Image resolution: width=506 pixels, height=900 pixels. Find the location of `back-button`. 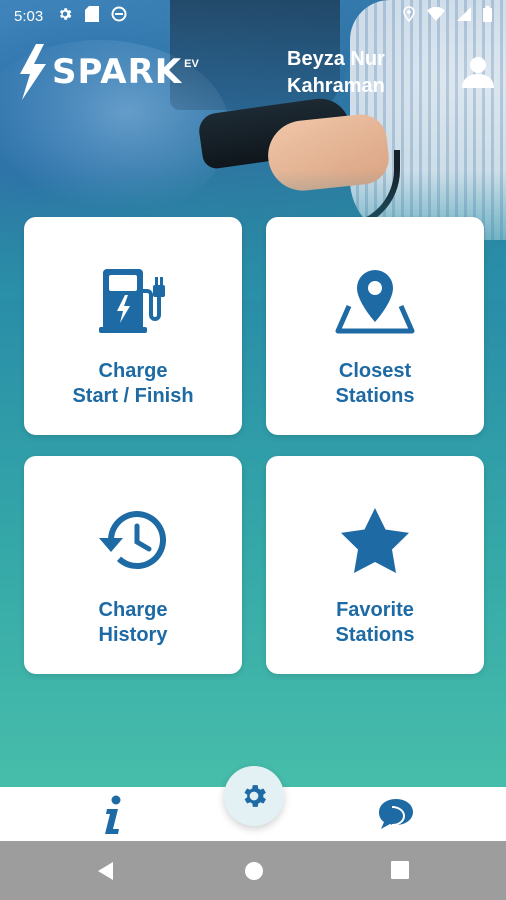

back-button is located at coordinates (106, 871).